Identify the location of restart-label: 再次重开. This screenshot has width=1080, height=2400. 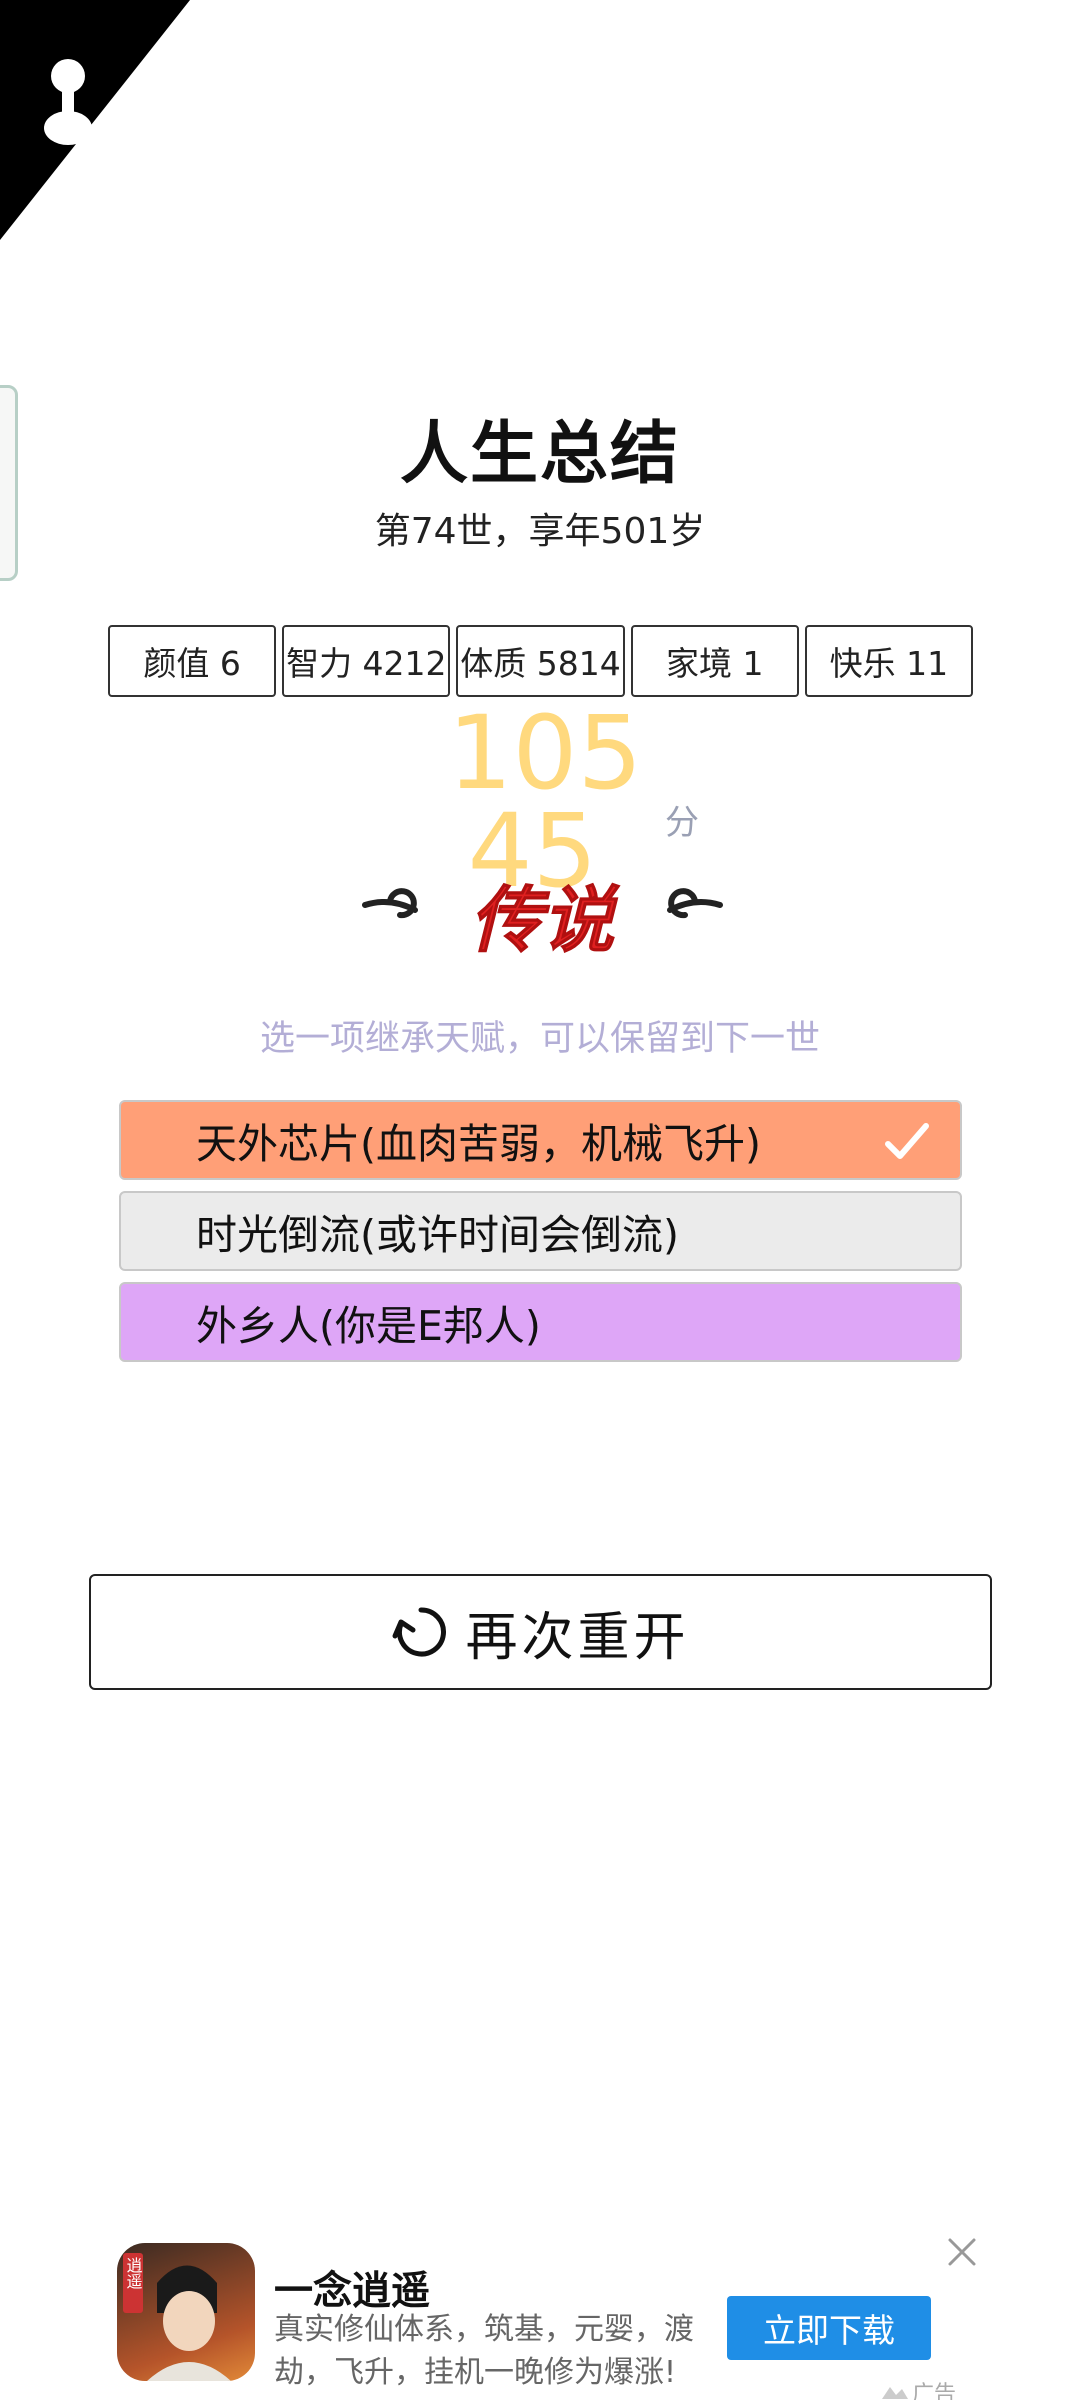
(577, 1637).